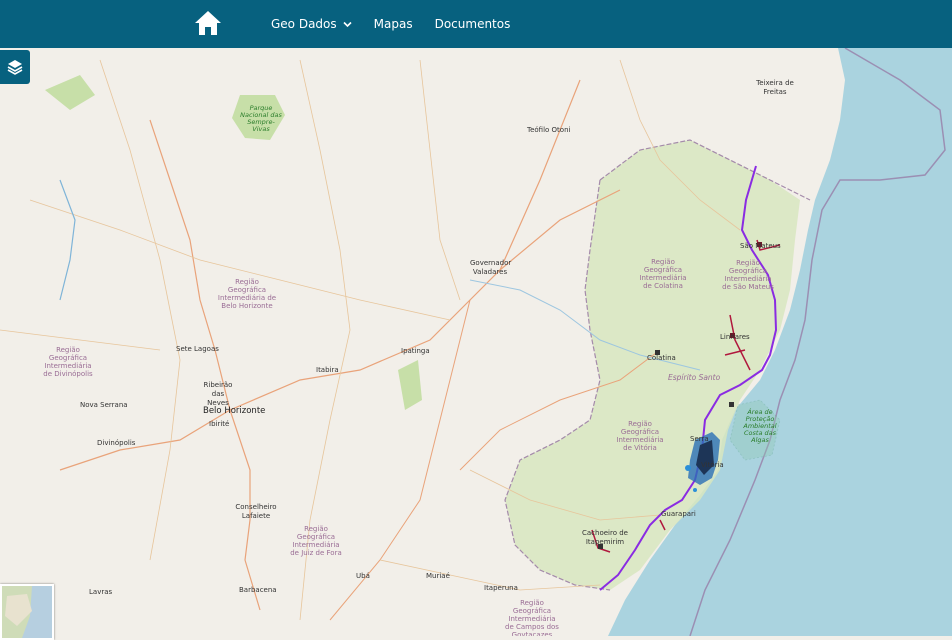 The height and width of the screenshot is (640, 952). Describe the element at coordinates (491, 267) in the screenshot. I see `label-governador: Governador Valadares` at that location.